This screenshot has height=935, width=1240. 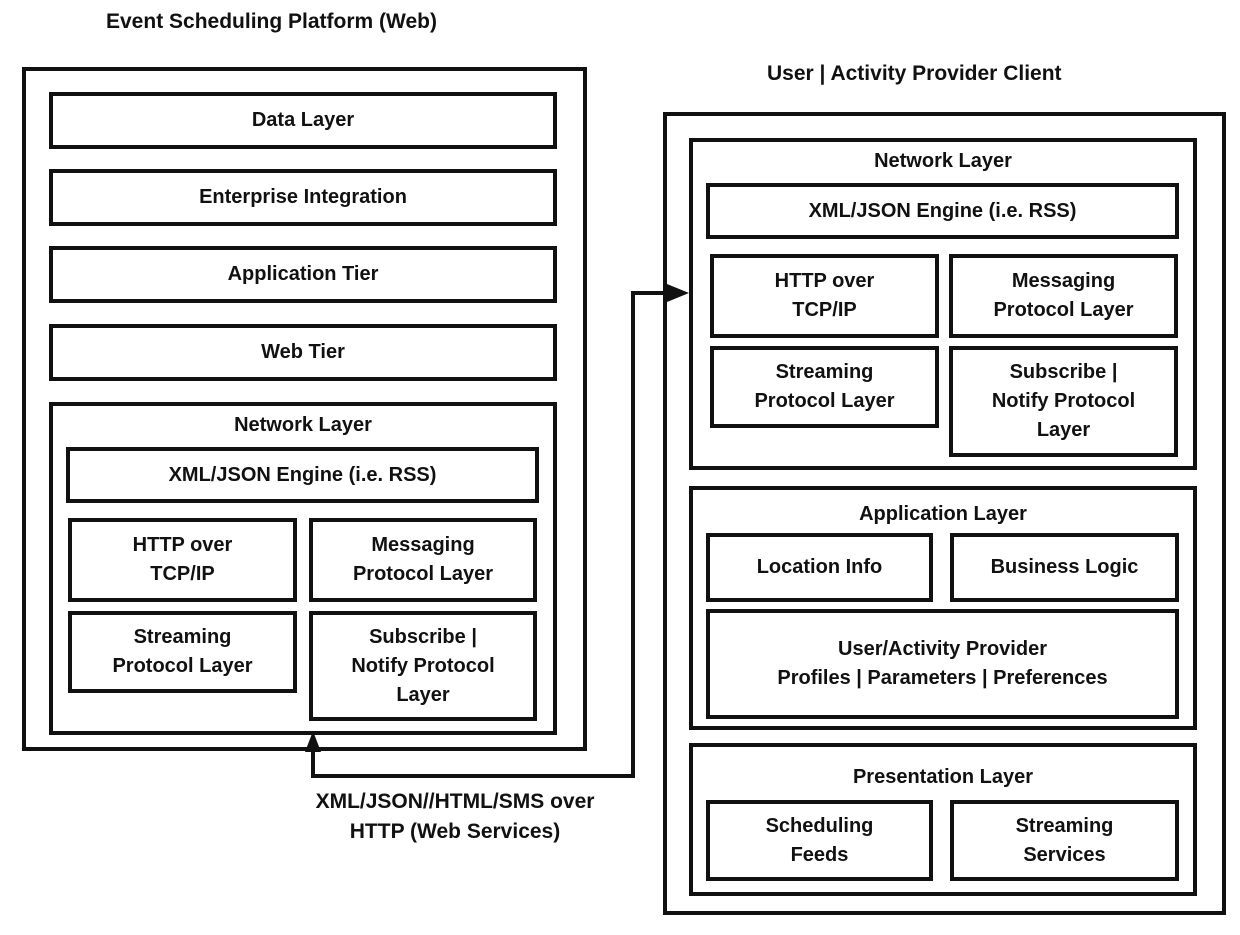 I want to click on client-messaging-protocol: Messaging Protocol Layer, so click(x=1063, y=296).